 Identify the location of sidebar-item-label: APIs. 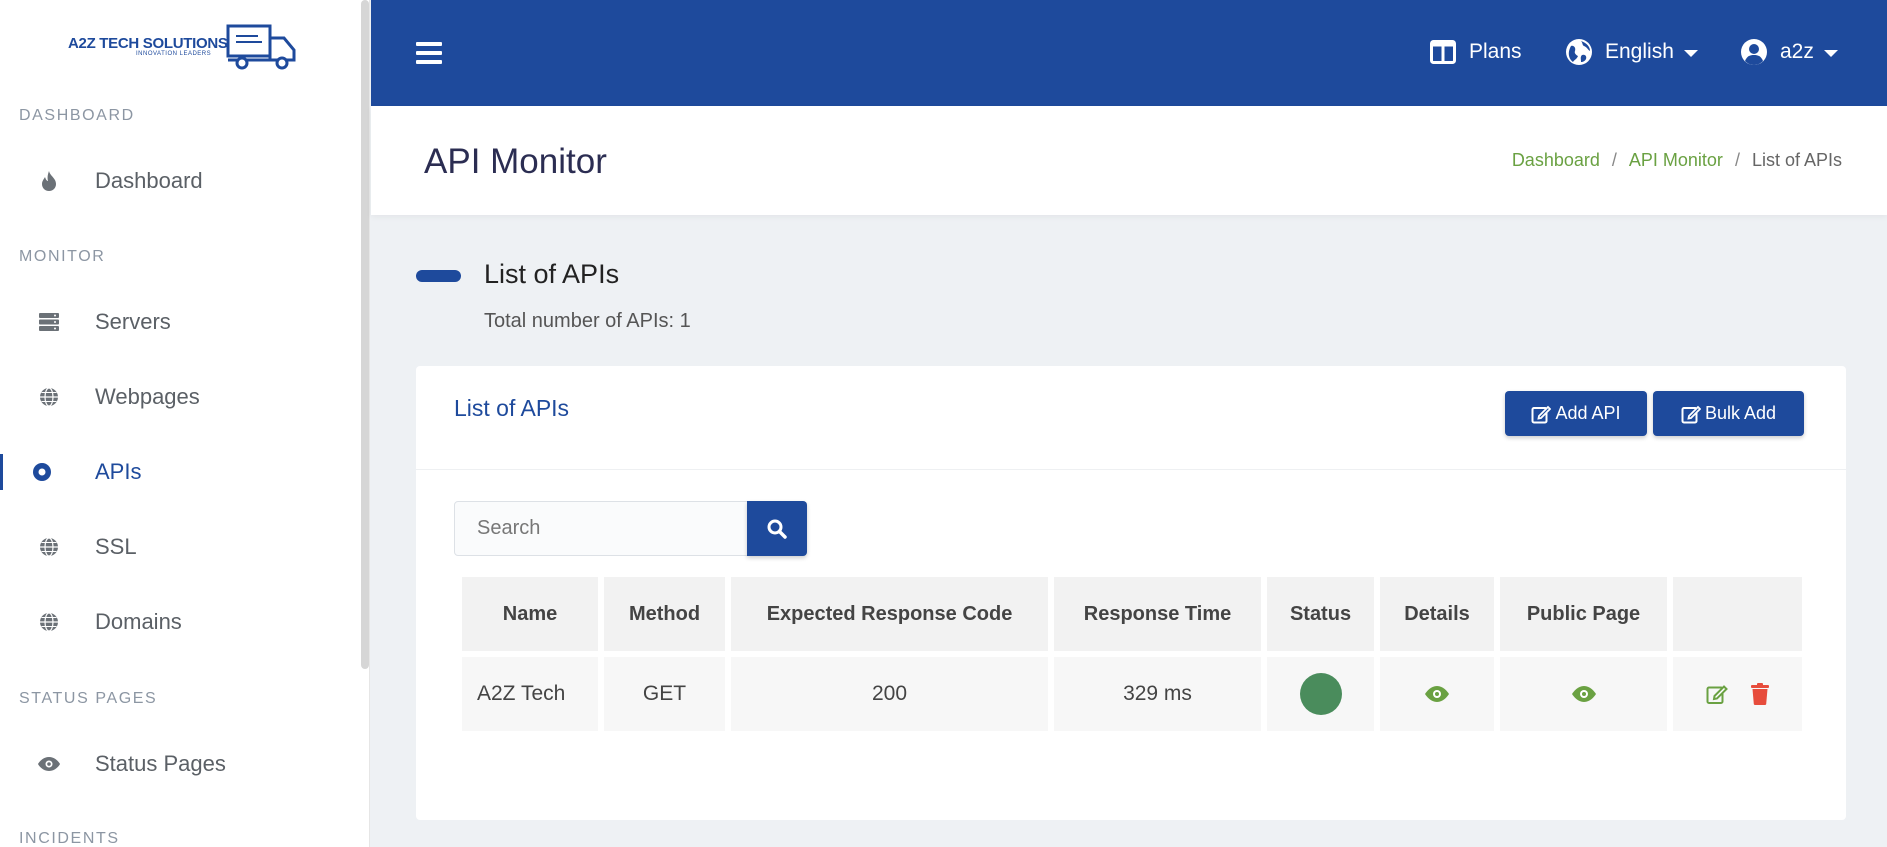
(118, 471).